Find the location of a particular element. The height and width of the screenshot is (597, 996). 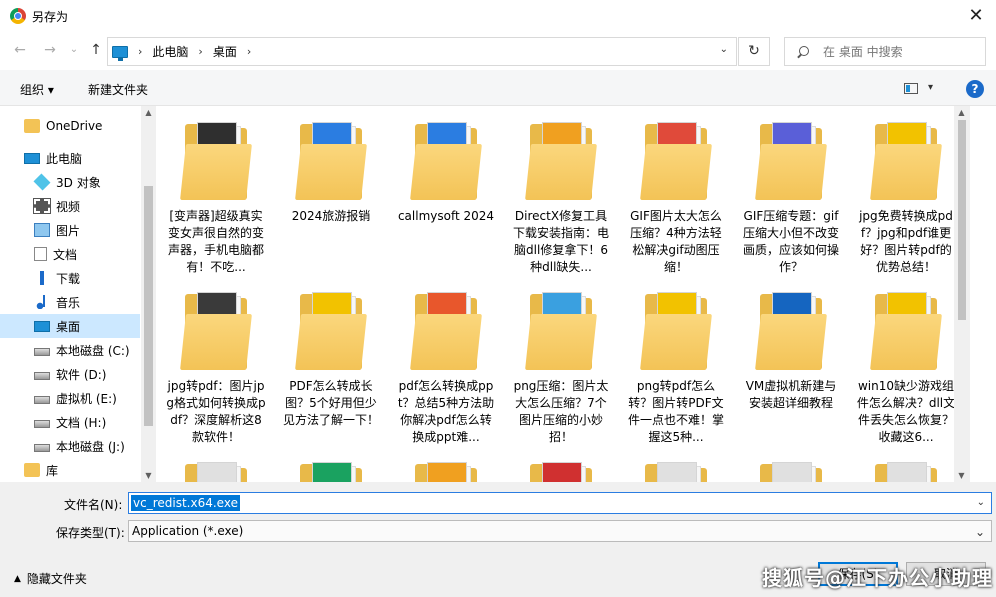

library-icon is located at coordinates (32, 470).